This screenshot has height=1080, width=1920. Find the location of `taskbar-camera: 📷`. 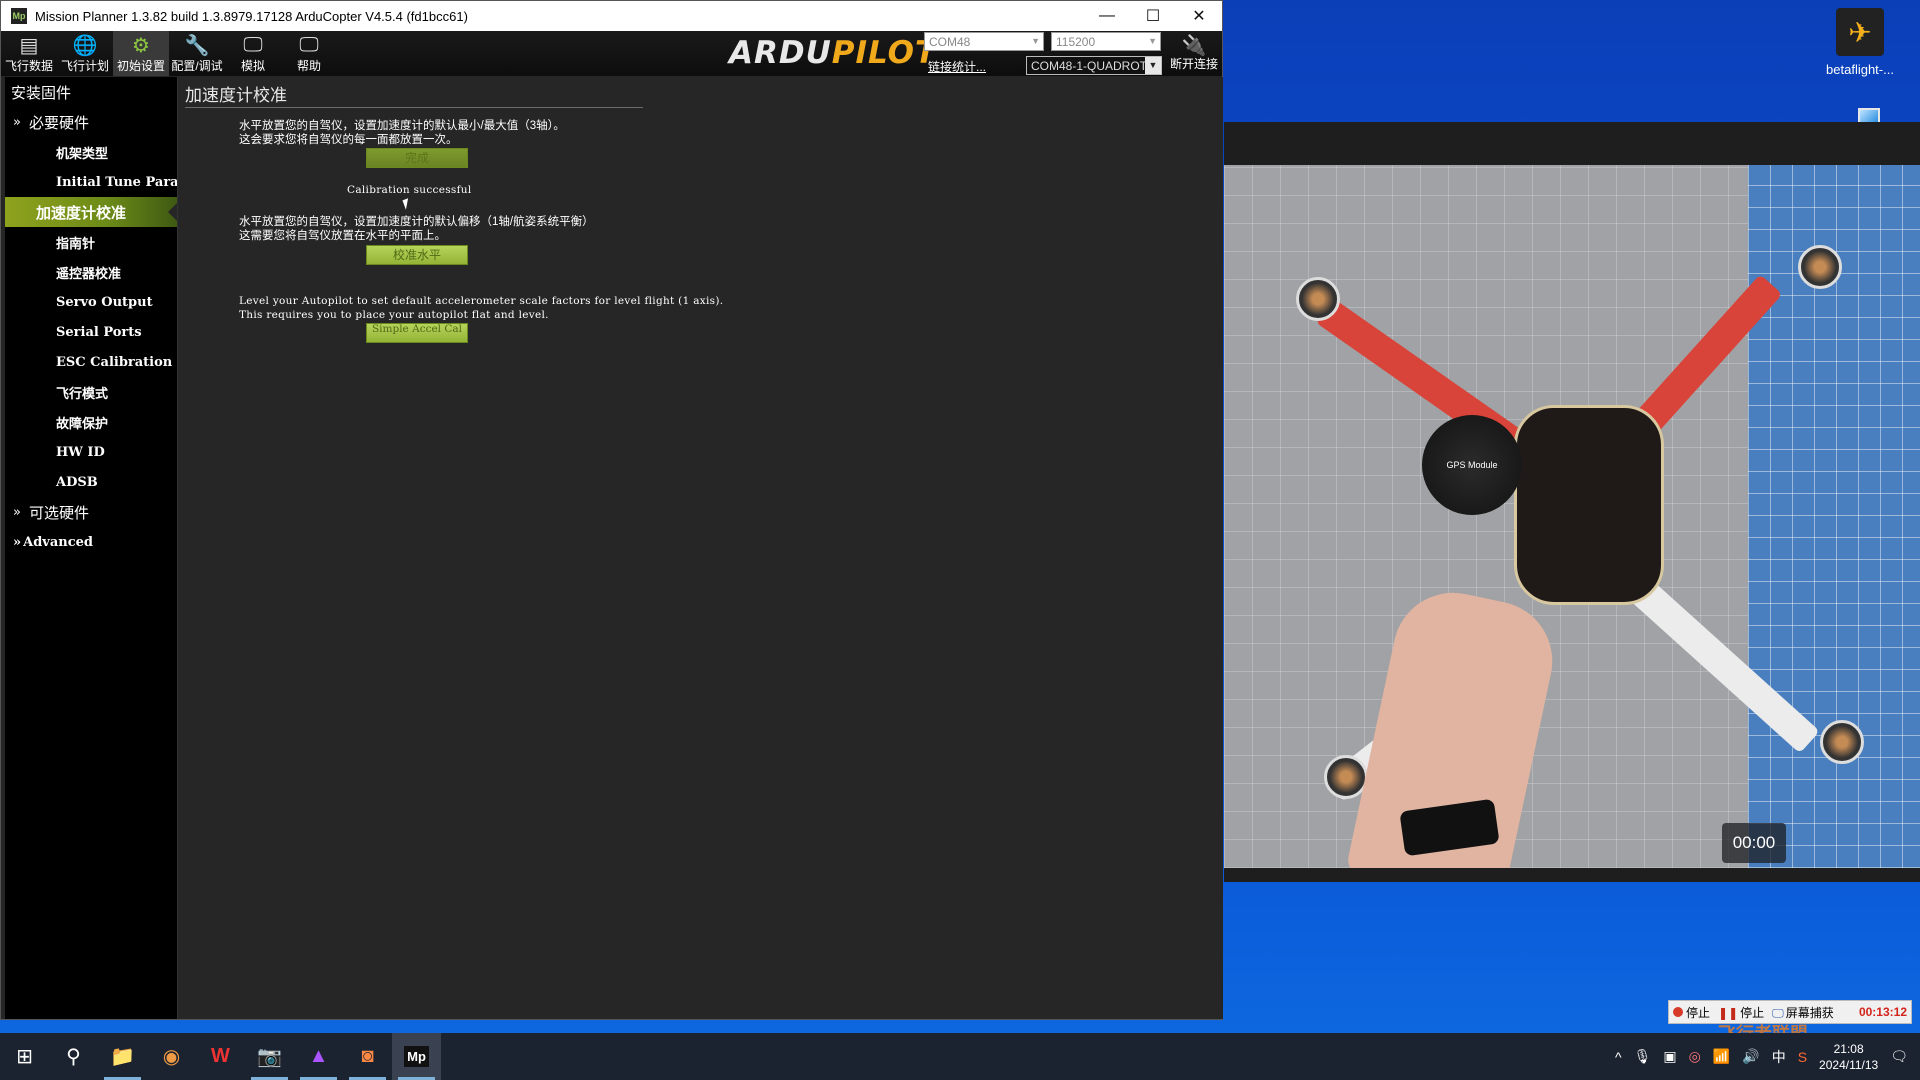

taskbar-camera: 📷 is located at coordinates (269, 1056).